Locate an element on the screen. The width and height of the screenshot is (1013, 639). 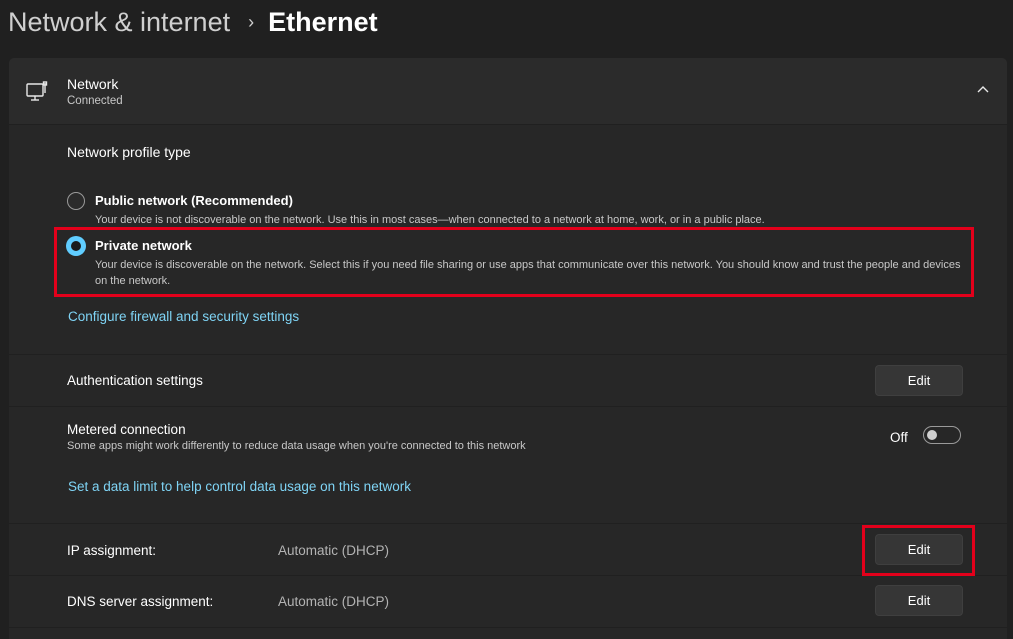
network-header: Network Connected is located at coordinates (508, 91).